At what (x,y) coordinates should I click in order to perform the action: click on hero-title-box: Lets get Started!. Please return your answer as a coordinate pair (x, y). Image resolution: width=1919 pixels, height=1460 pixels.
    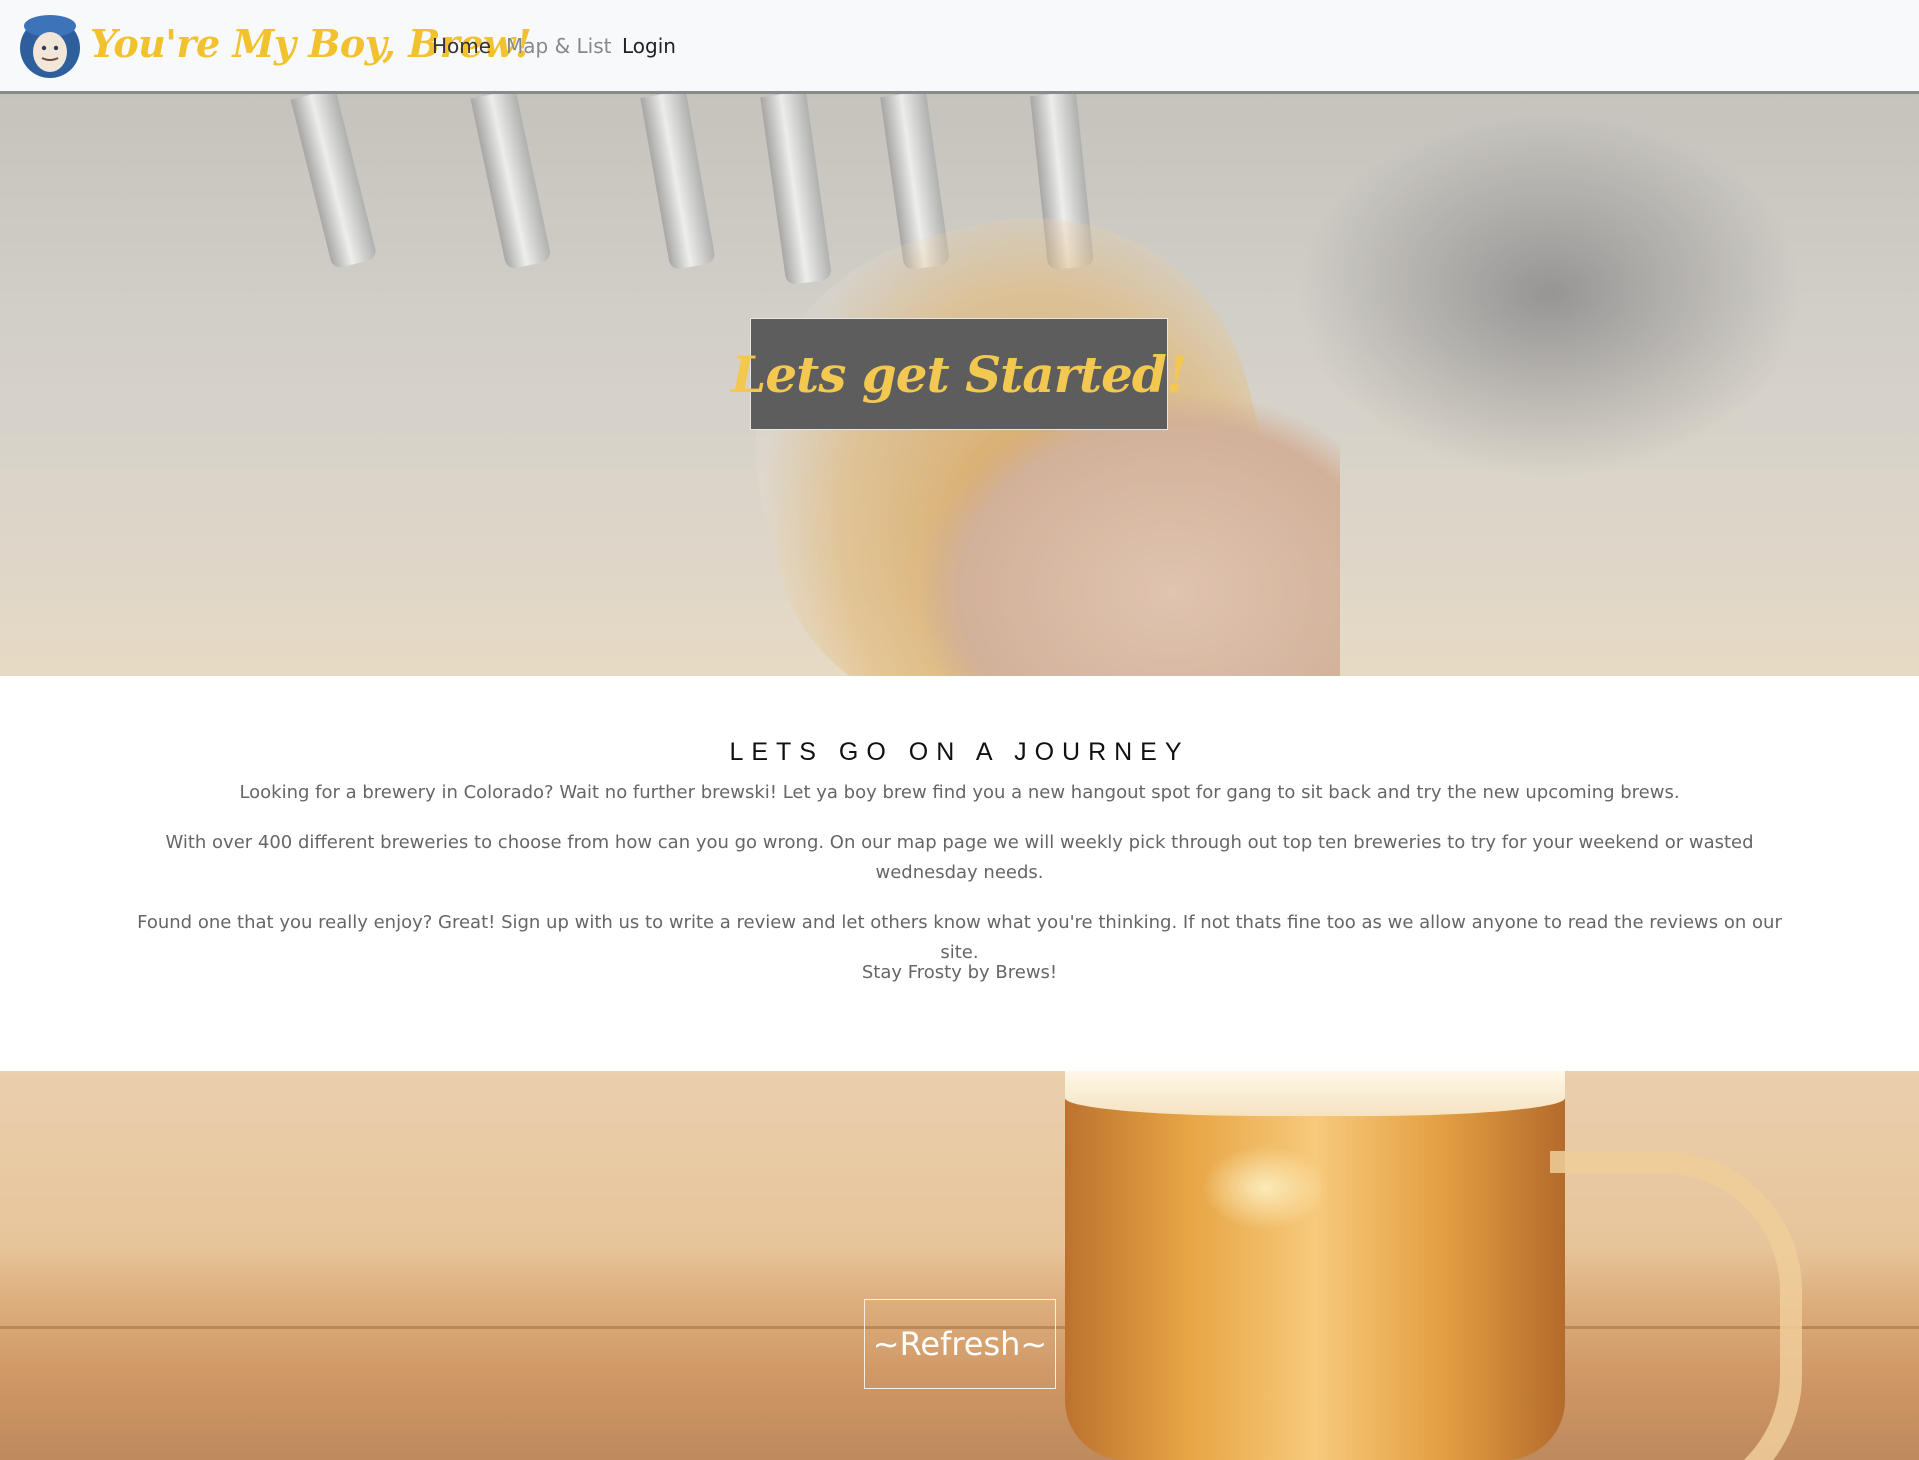
    Looking at the image, I should click on (959, 374).